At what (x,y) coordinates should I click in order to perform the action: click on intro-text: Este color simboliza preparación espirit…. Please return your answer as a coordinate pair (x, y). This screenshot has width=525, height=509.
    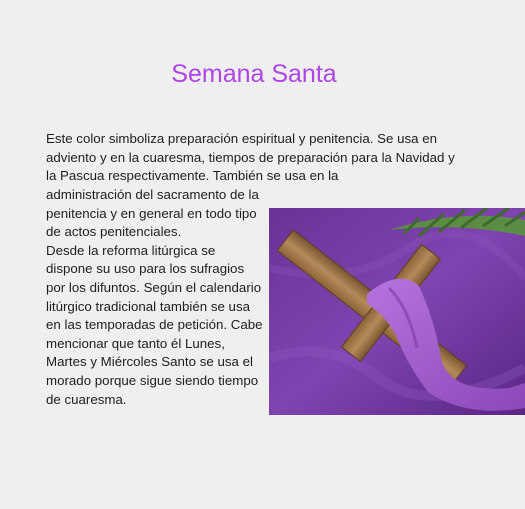
    Looking at the image, I should click on (250, 157).